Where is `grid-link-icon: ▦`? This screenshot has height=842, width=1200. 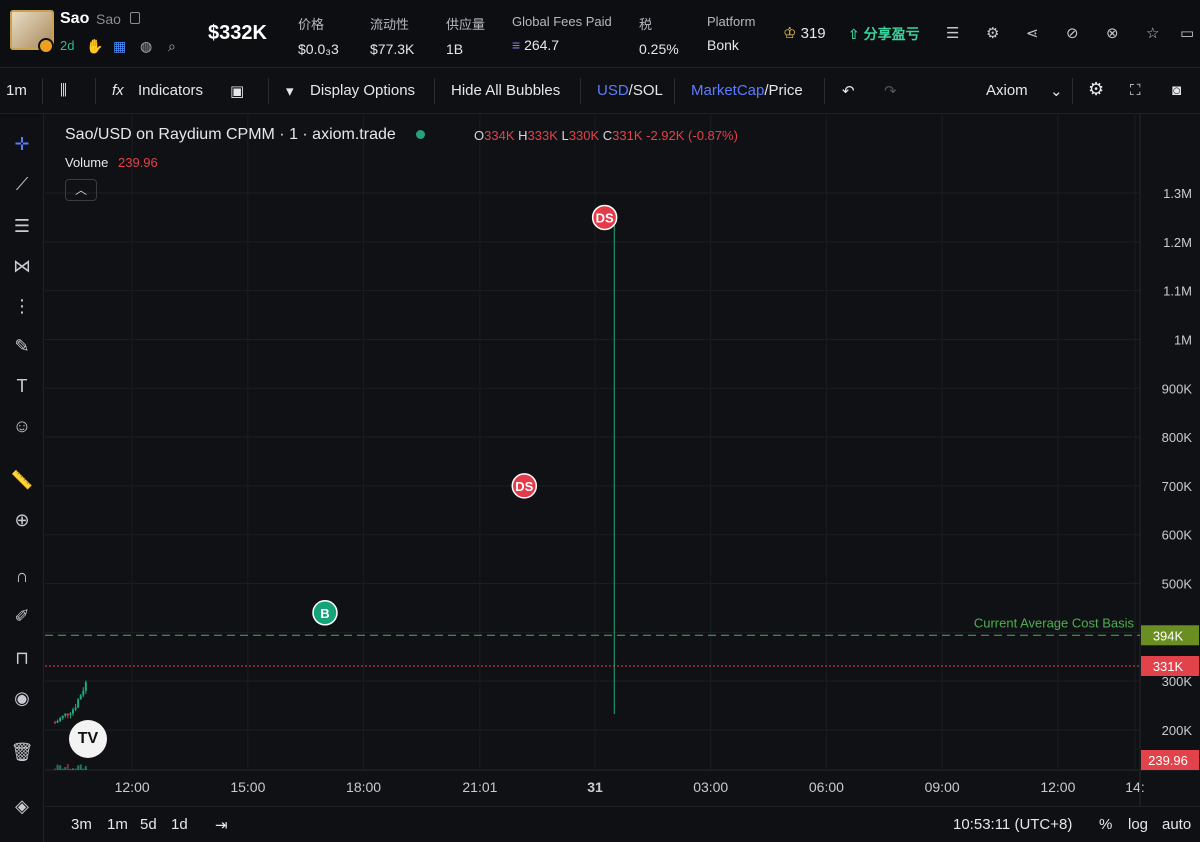
grid-link-icon: ▦ is located at coordinates (119, 46).